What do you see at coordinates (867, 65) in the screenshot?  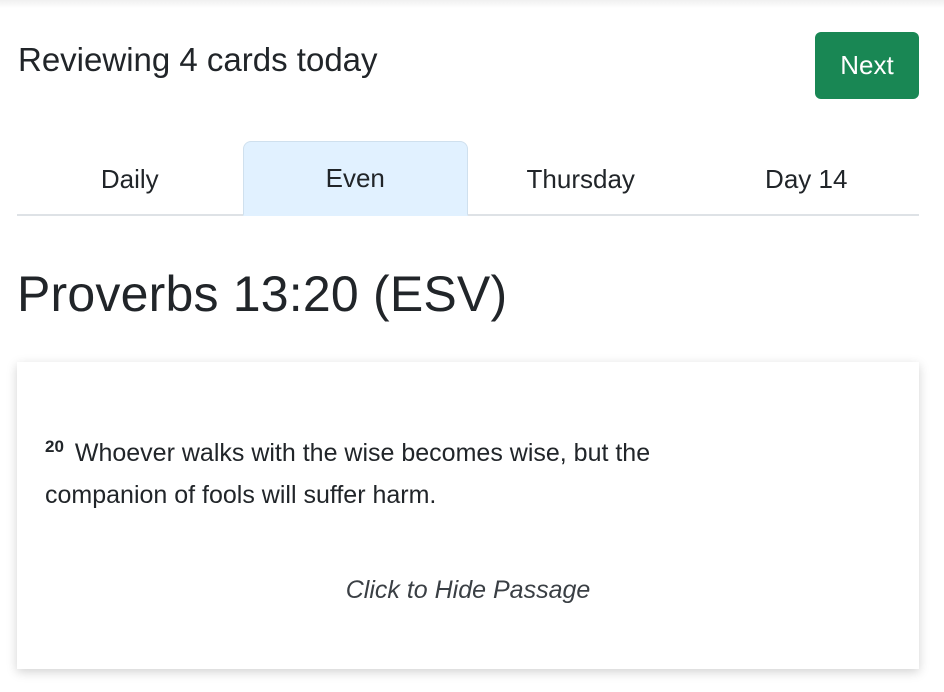 I see `next-button: Next` at bounding box center [867, 65].